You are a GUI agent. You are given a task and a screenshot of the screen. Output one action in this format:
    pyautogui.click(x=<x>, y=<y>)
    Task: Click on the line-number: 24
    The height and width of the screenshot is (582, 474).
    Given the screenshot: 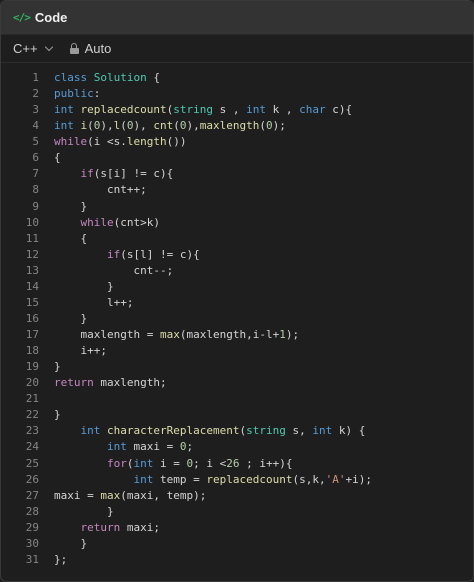 What is the action you would take?
    pyautogui.click(x=32, y=447)
    